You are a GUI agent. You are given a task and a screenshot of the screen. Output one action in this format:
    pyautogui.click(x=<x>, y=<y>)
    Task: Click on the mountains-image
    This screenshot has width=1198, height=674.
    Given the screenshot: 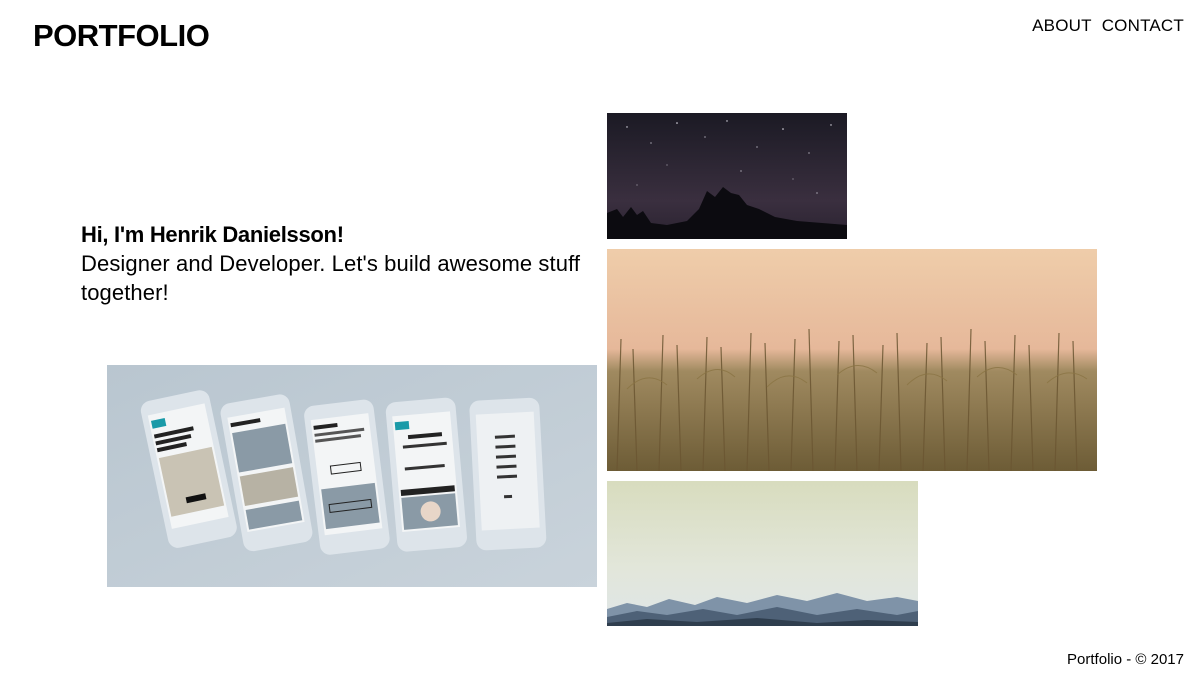 What is the action you would take?
    pyautogui.click(x=762, y=553)
    